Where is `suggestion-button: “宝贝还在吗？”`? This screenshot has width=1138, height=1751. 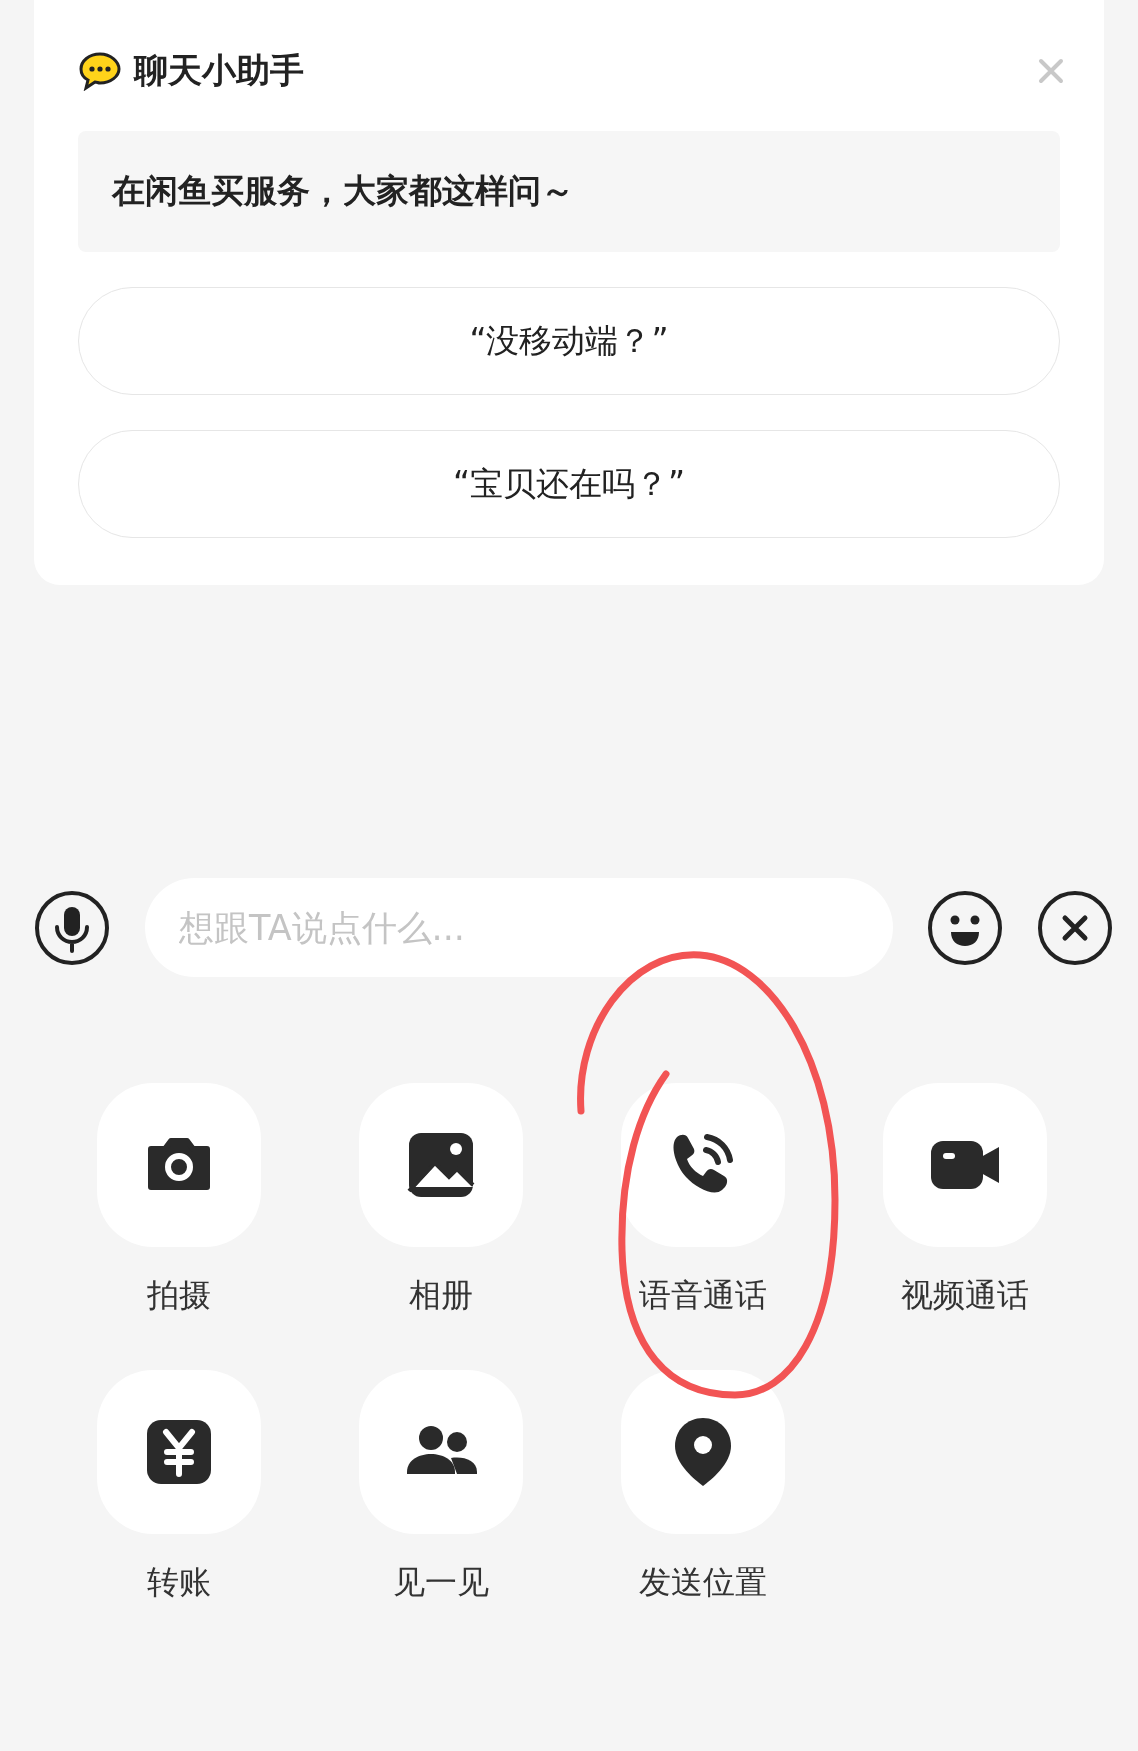 suggestion-button: “宝贝还在吗？” is located at coordinates (569, 484).